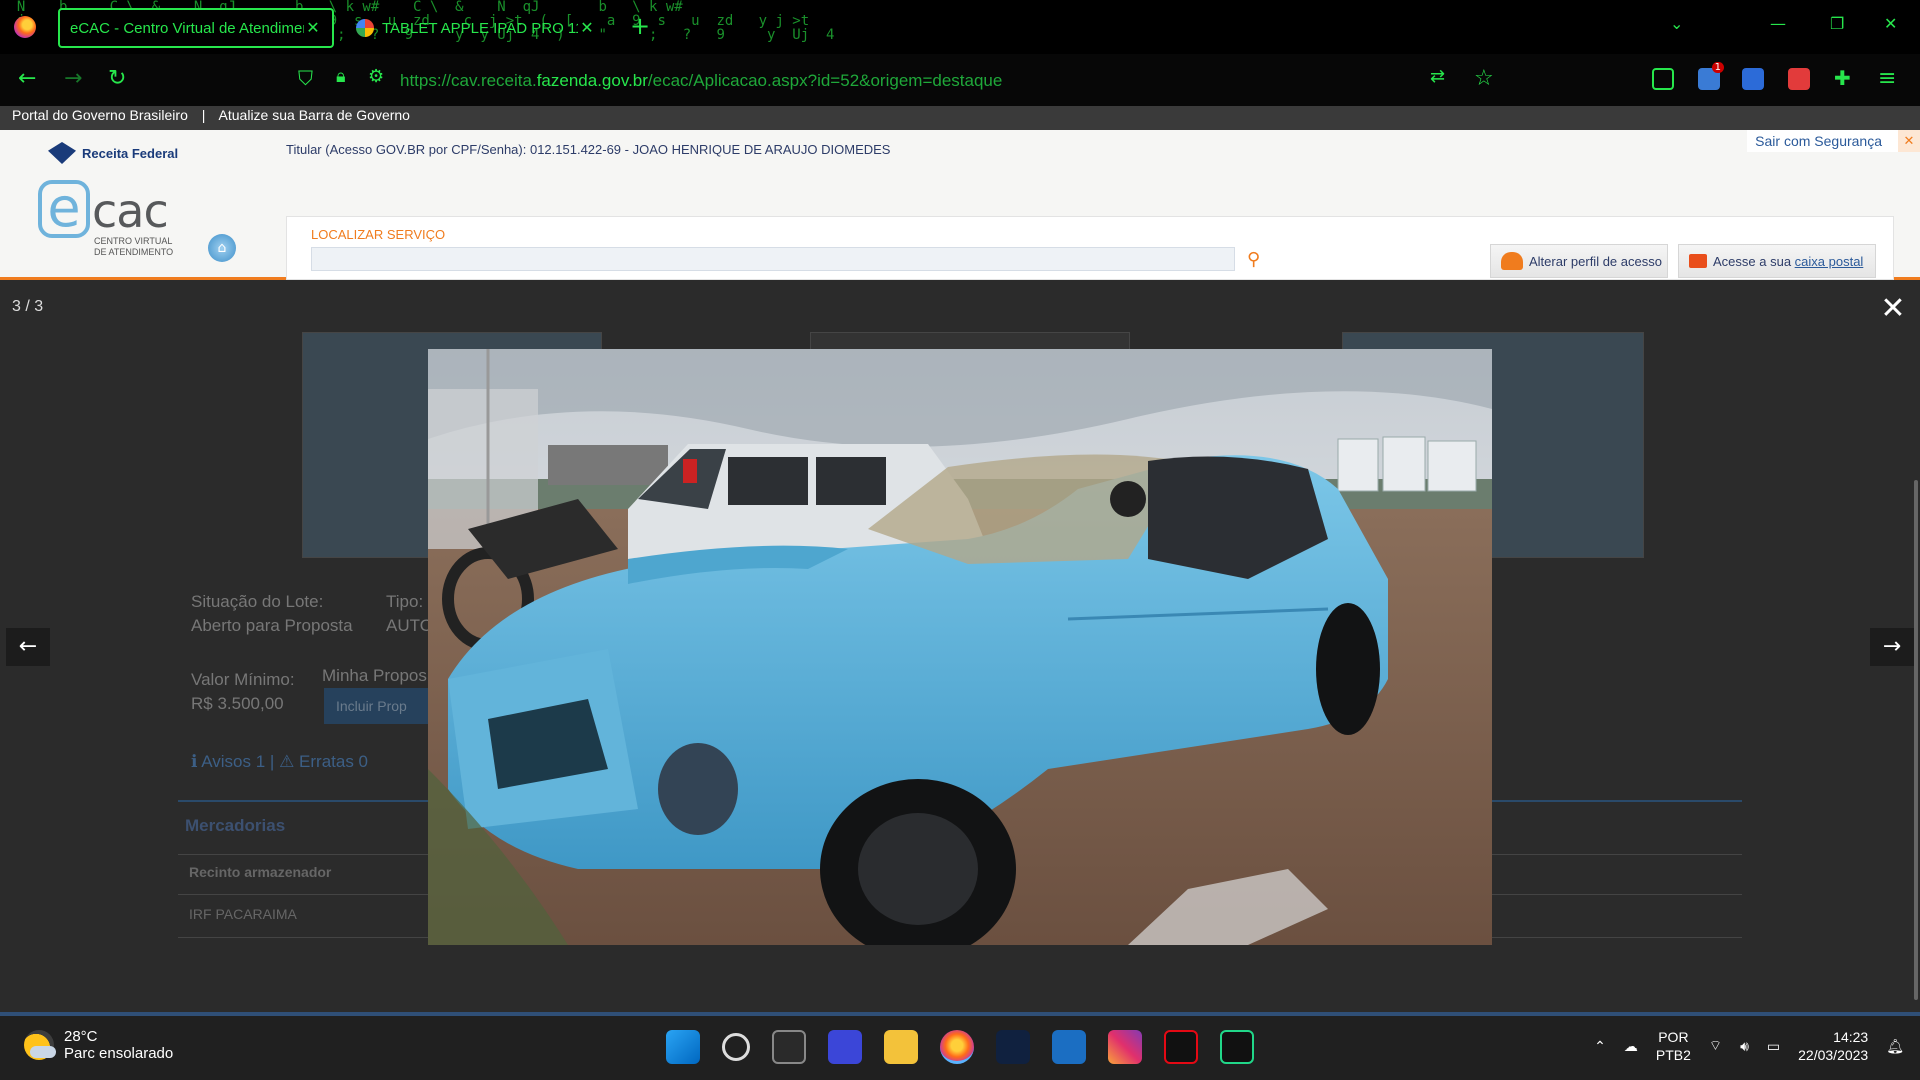  Describe the element at coordinates (1773, 1046) in the screenshot. I see `battery-icon: ▭` at that location.